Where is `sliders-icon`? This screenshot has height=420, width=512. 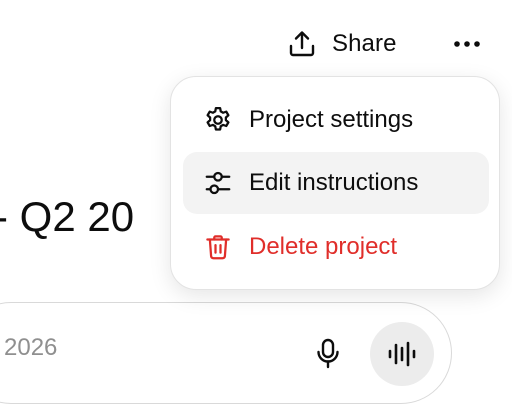
sliders-icon is located at coordinates (218, 183).